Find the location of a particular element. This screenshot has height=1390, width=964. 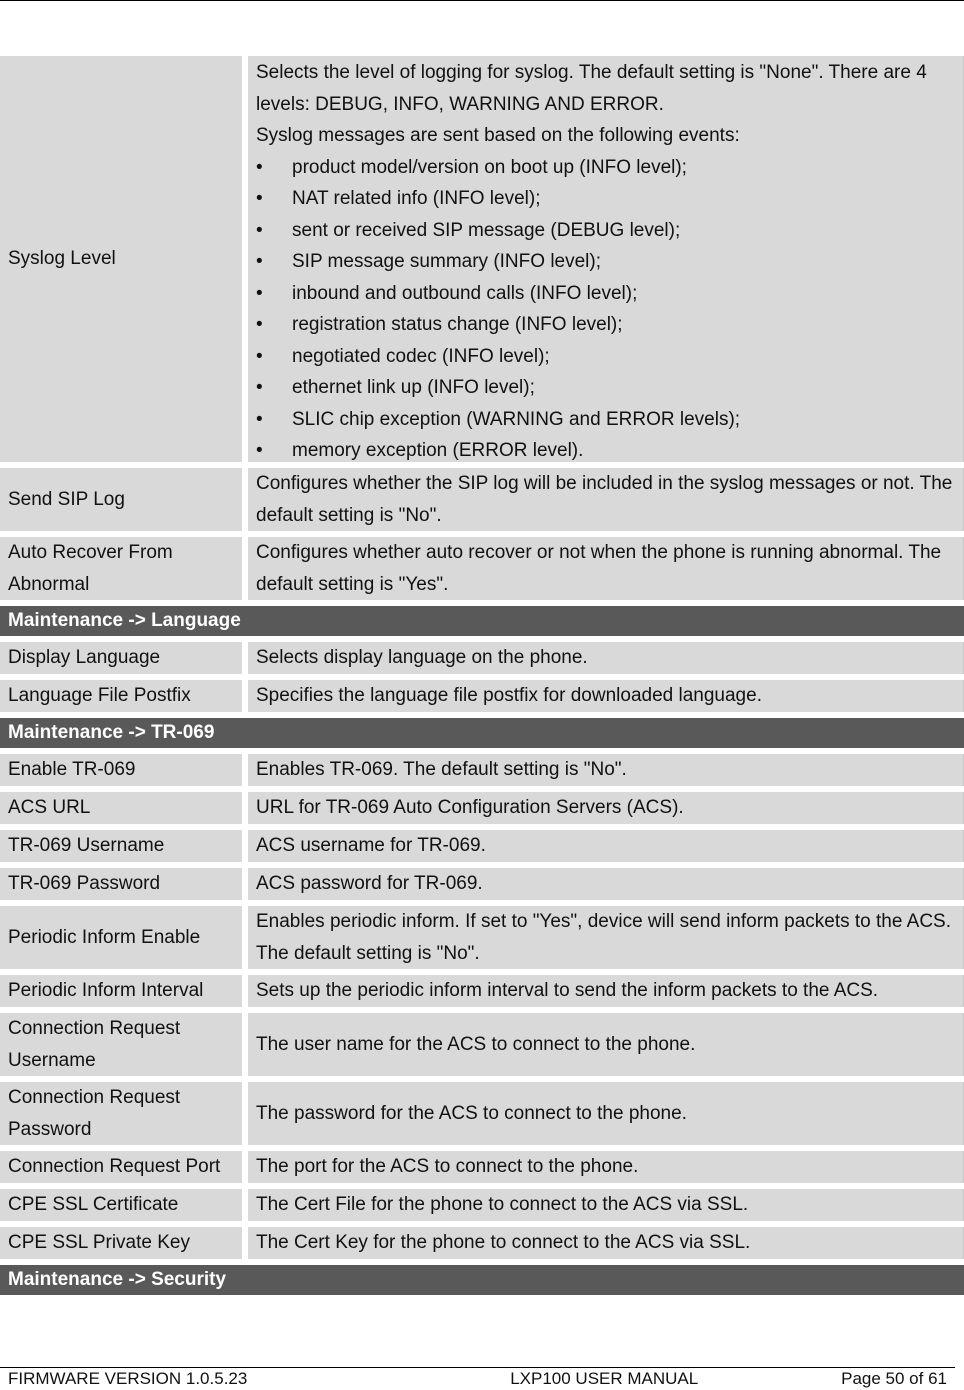

list-item: registration status change (INFO level); is located at coordinates (605, 325).